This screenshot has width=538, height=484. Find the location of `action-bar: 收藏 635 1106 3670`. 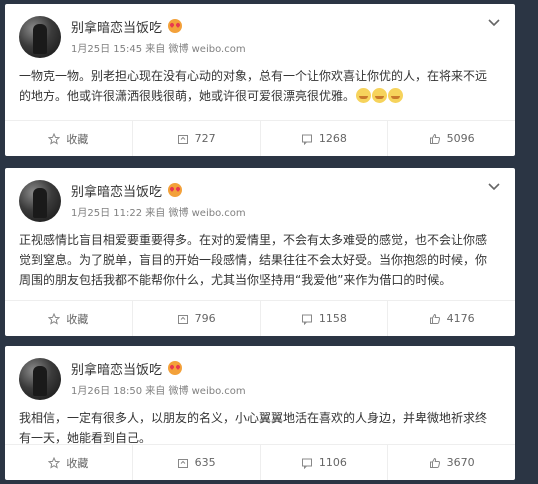

action-bar: 收藏 635 1106 3670 is located at coordinates (260, 462).